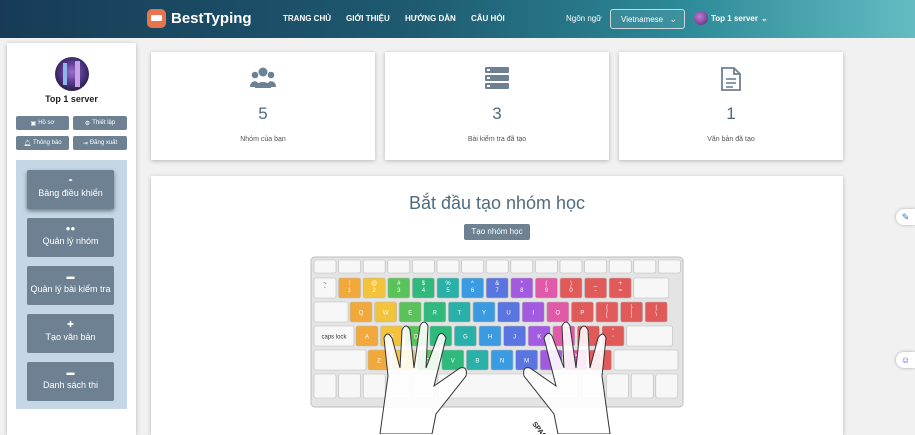  What do you see at coordinates (100, 123) in the screenshot?
I see `settings-button: ⚙ Thiết lập` at bounding box center [100, 123].